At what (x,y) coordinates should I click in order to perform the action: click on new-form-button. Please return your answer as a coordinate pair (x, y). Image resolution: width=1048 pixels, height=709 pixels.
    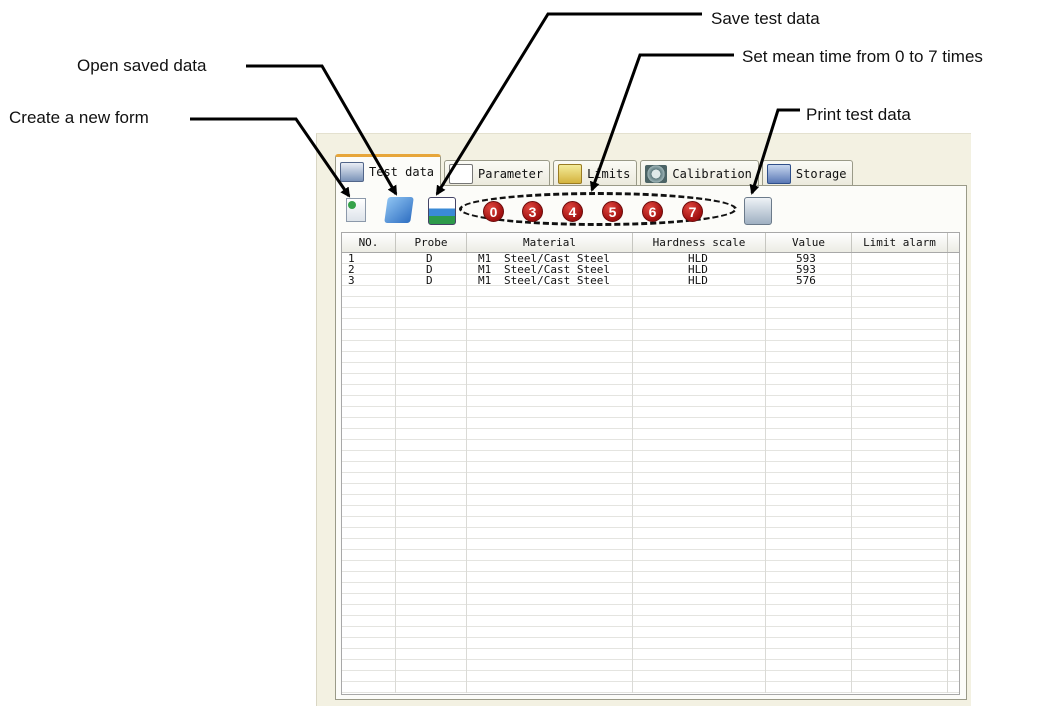
    Looking at the image, I should click on (356, 210).